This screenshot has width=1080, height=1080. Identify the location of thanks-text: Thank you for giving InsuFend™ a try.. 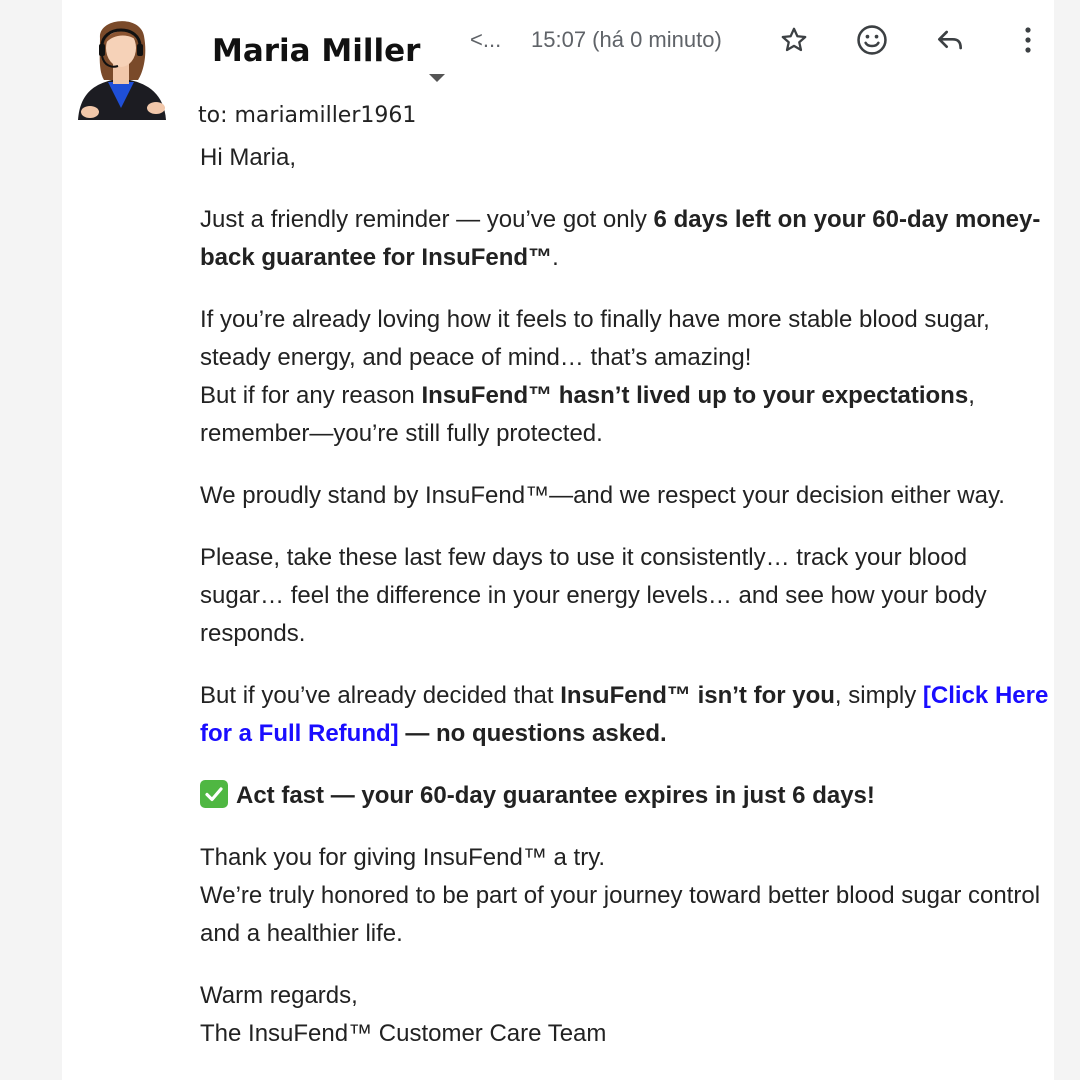
(403, 857).